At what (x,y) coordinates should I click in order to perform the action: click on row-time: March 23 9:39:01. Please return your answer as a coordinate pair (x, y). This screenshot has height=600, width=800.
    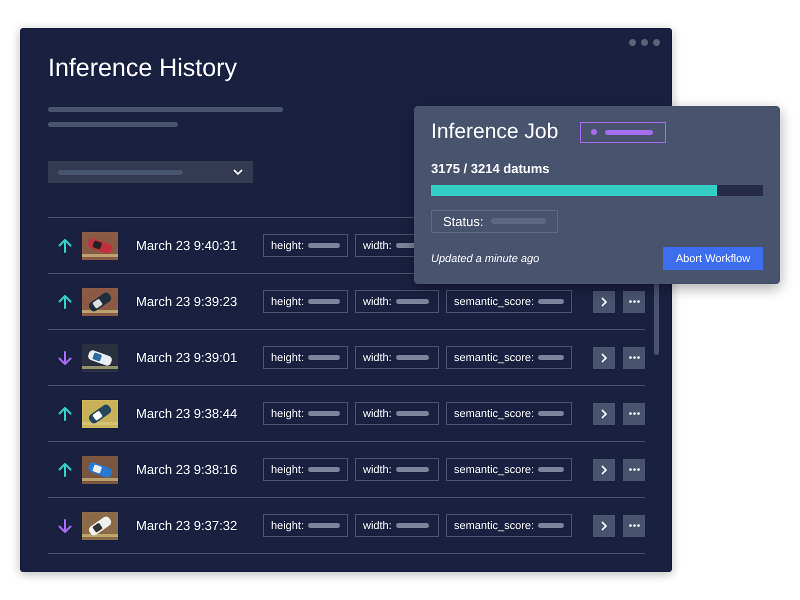
    Looking at the image, I should click on (187, 357).